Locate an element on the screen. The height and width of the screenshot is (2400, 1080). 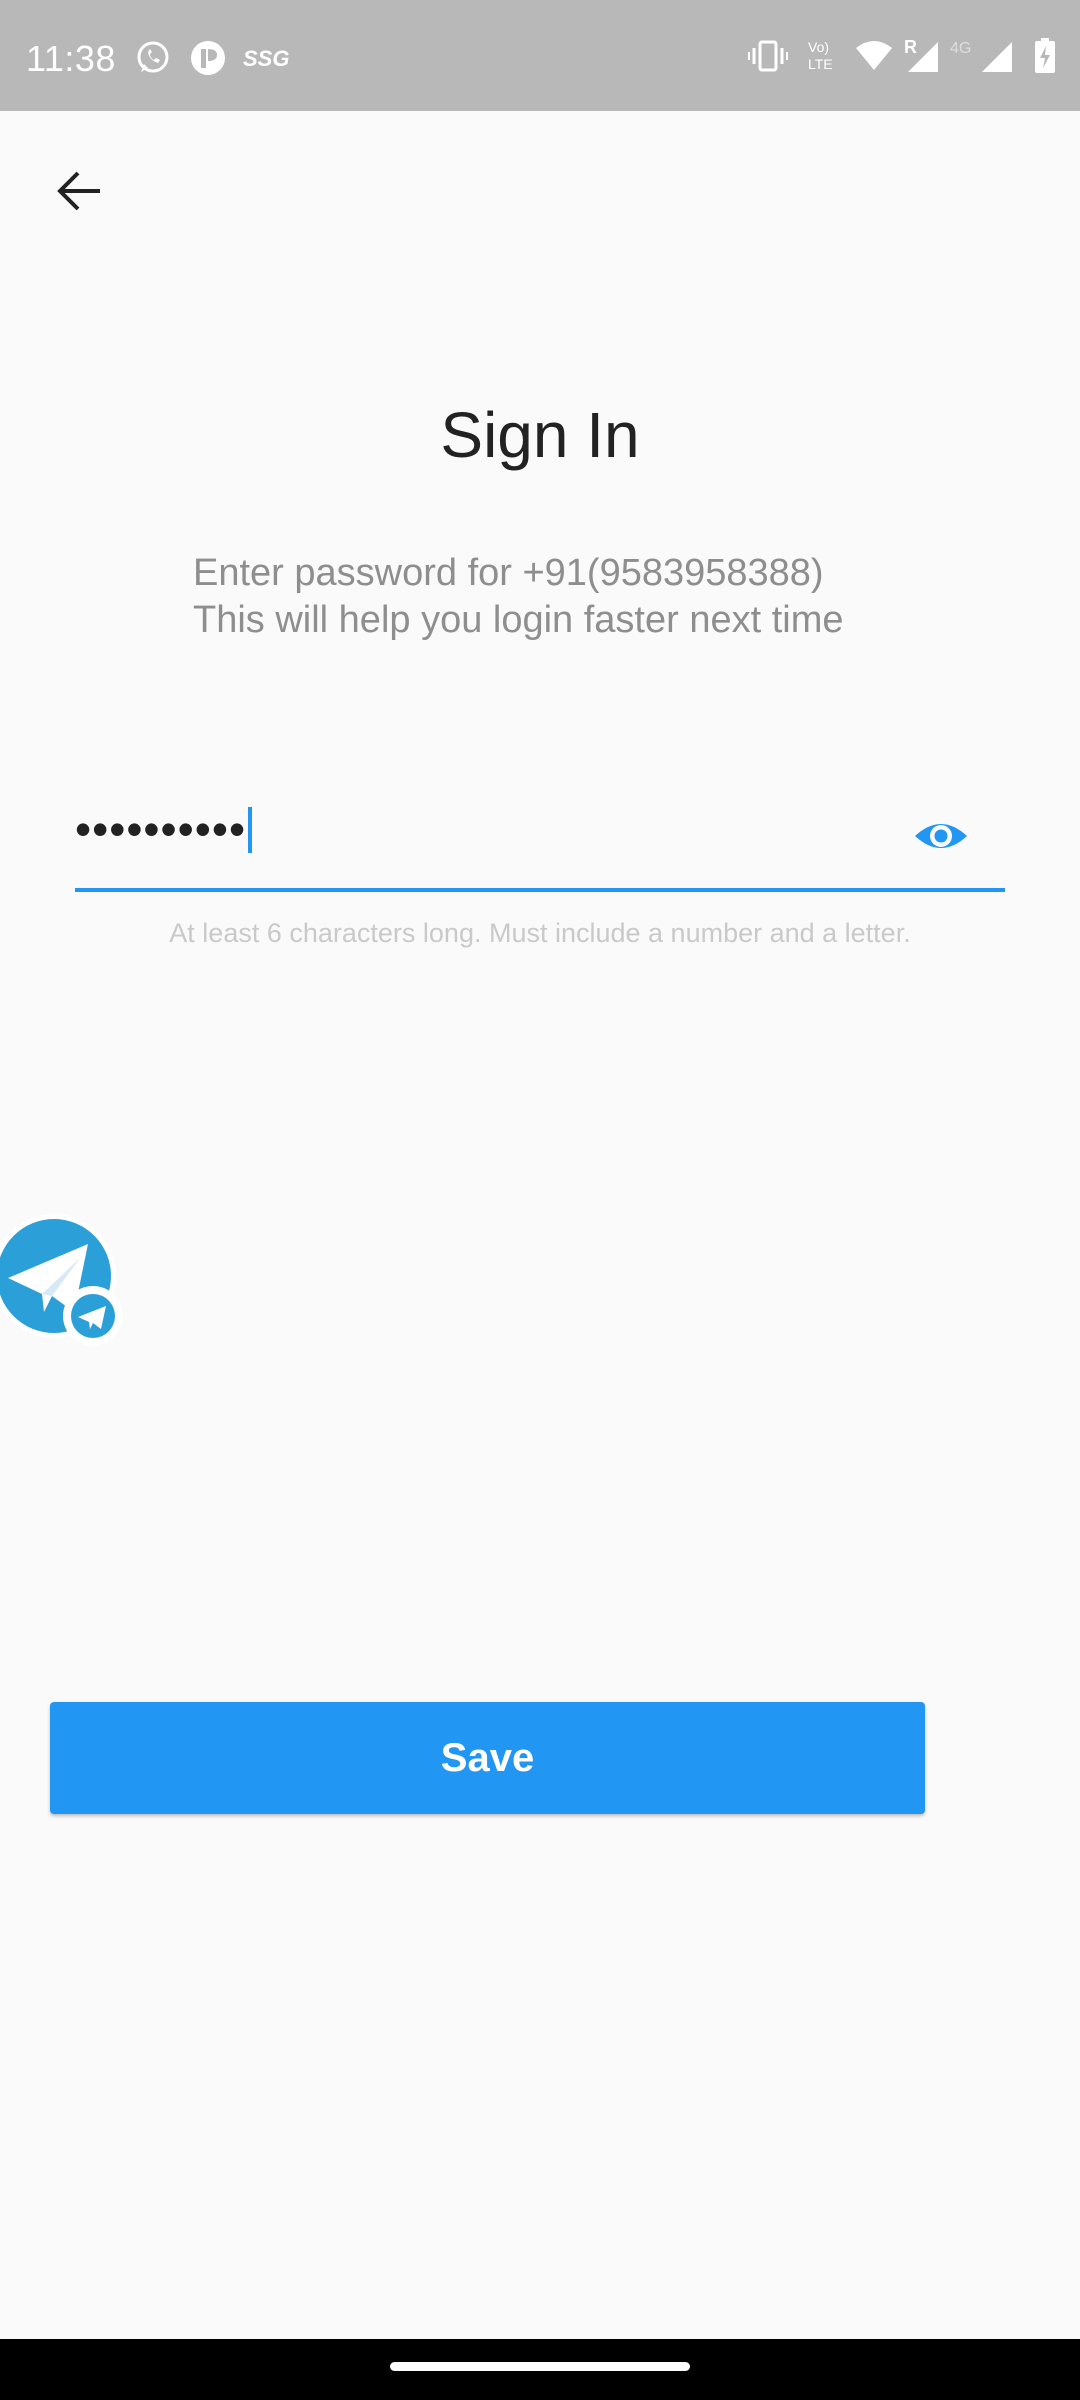
text-caret is located at coordinates (250, 830).